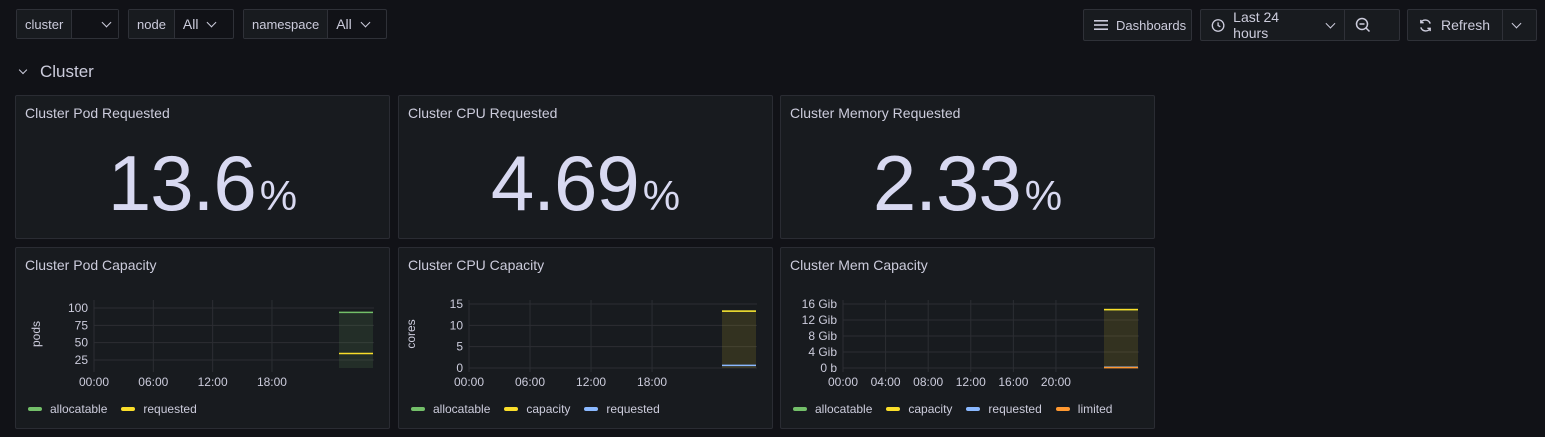 This screenshot has width=1545, height=437. I want to click on legend-item-limited: limited, so click(1084, 409).